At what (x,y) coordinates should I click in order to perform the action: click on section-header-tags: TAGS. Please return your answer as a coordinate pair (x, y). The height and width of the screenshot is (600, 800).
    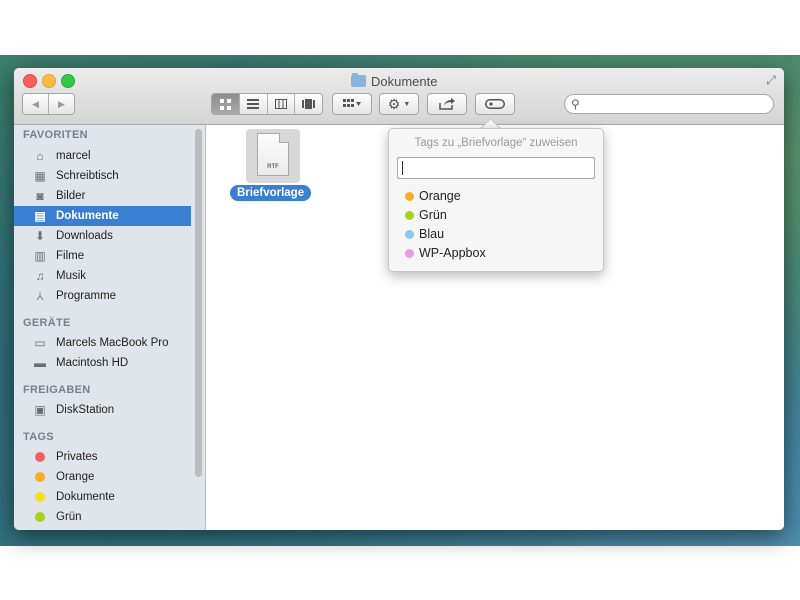
    Looking at the image, I should click on (38, 437).